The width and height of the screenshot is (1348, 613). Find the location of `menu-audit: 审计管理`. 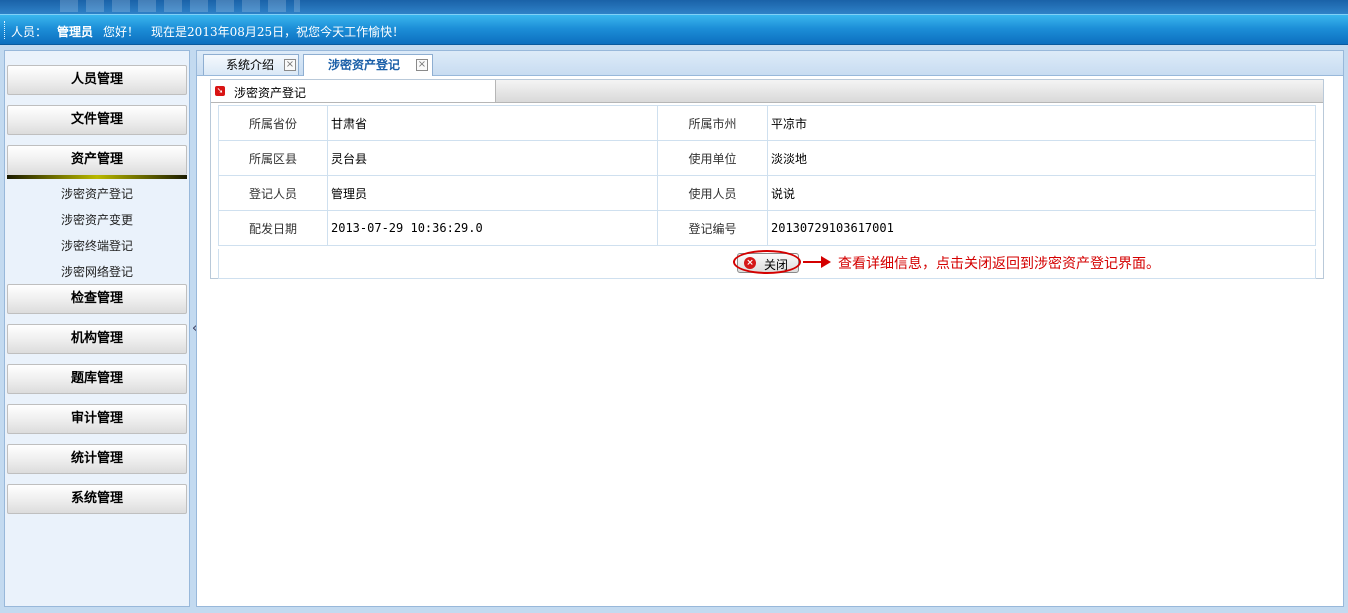

menu-audit: 审计管理 is located at coordinates (97, 419).